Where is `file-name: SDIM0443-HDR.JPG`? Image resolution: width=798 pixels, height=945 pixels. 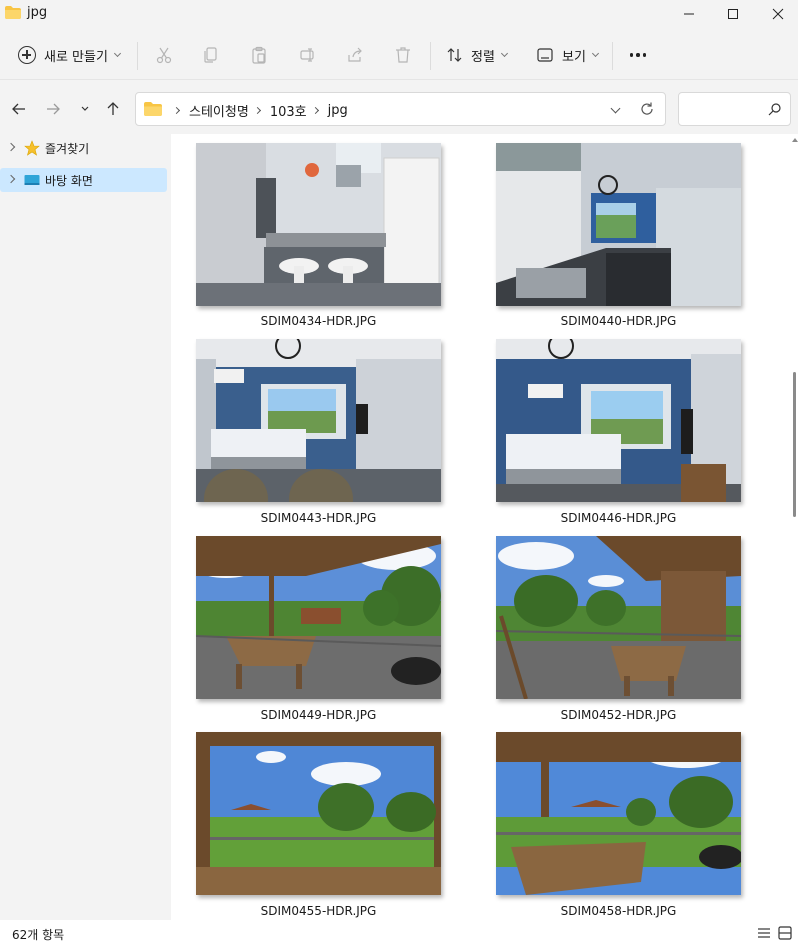
file-name: SDIM0443-HDR.JPG is located at coordinates (318, 518).